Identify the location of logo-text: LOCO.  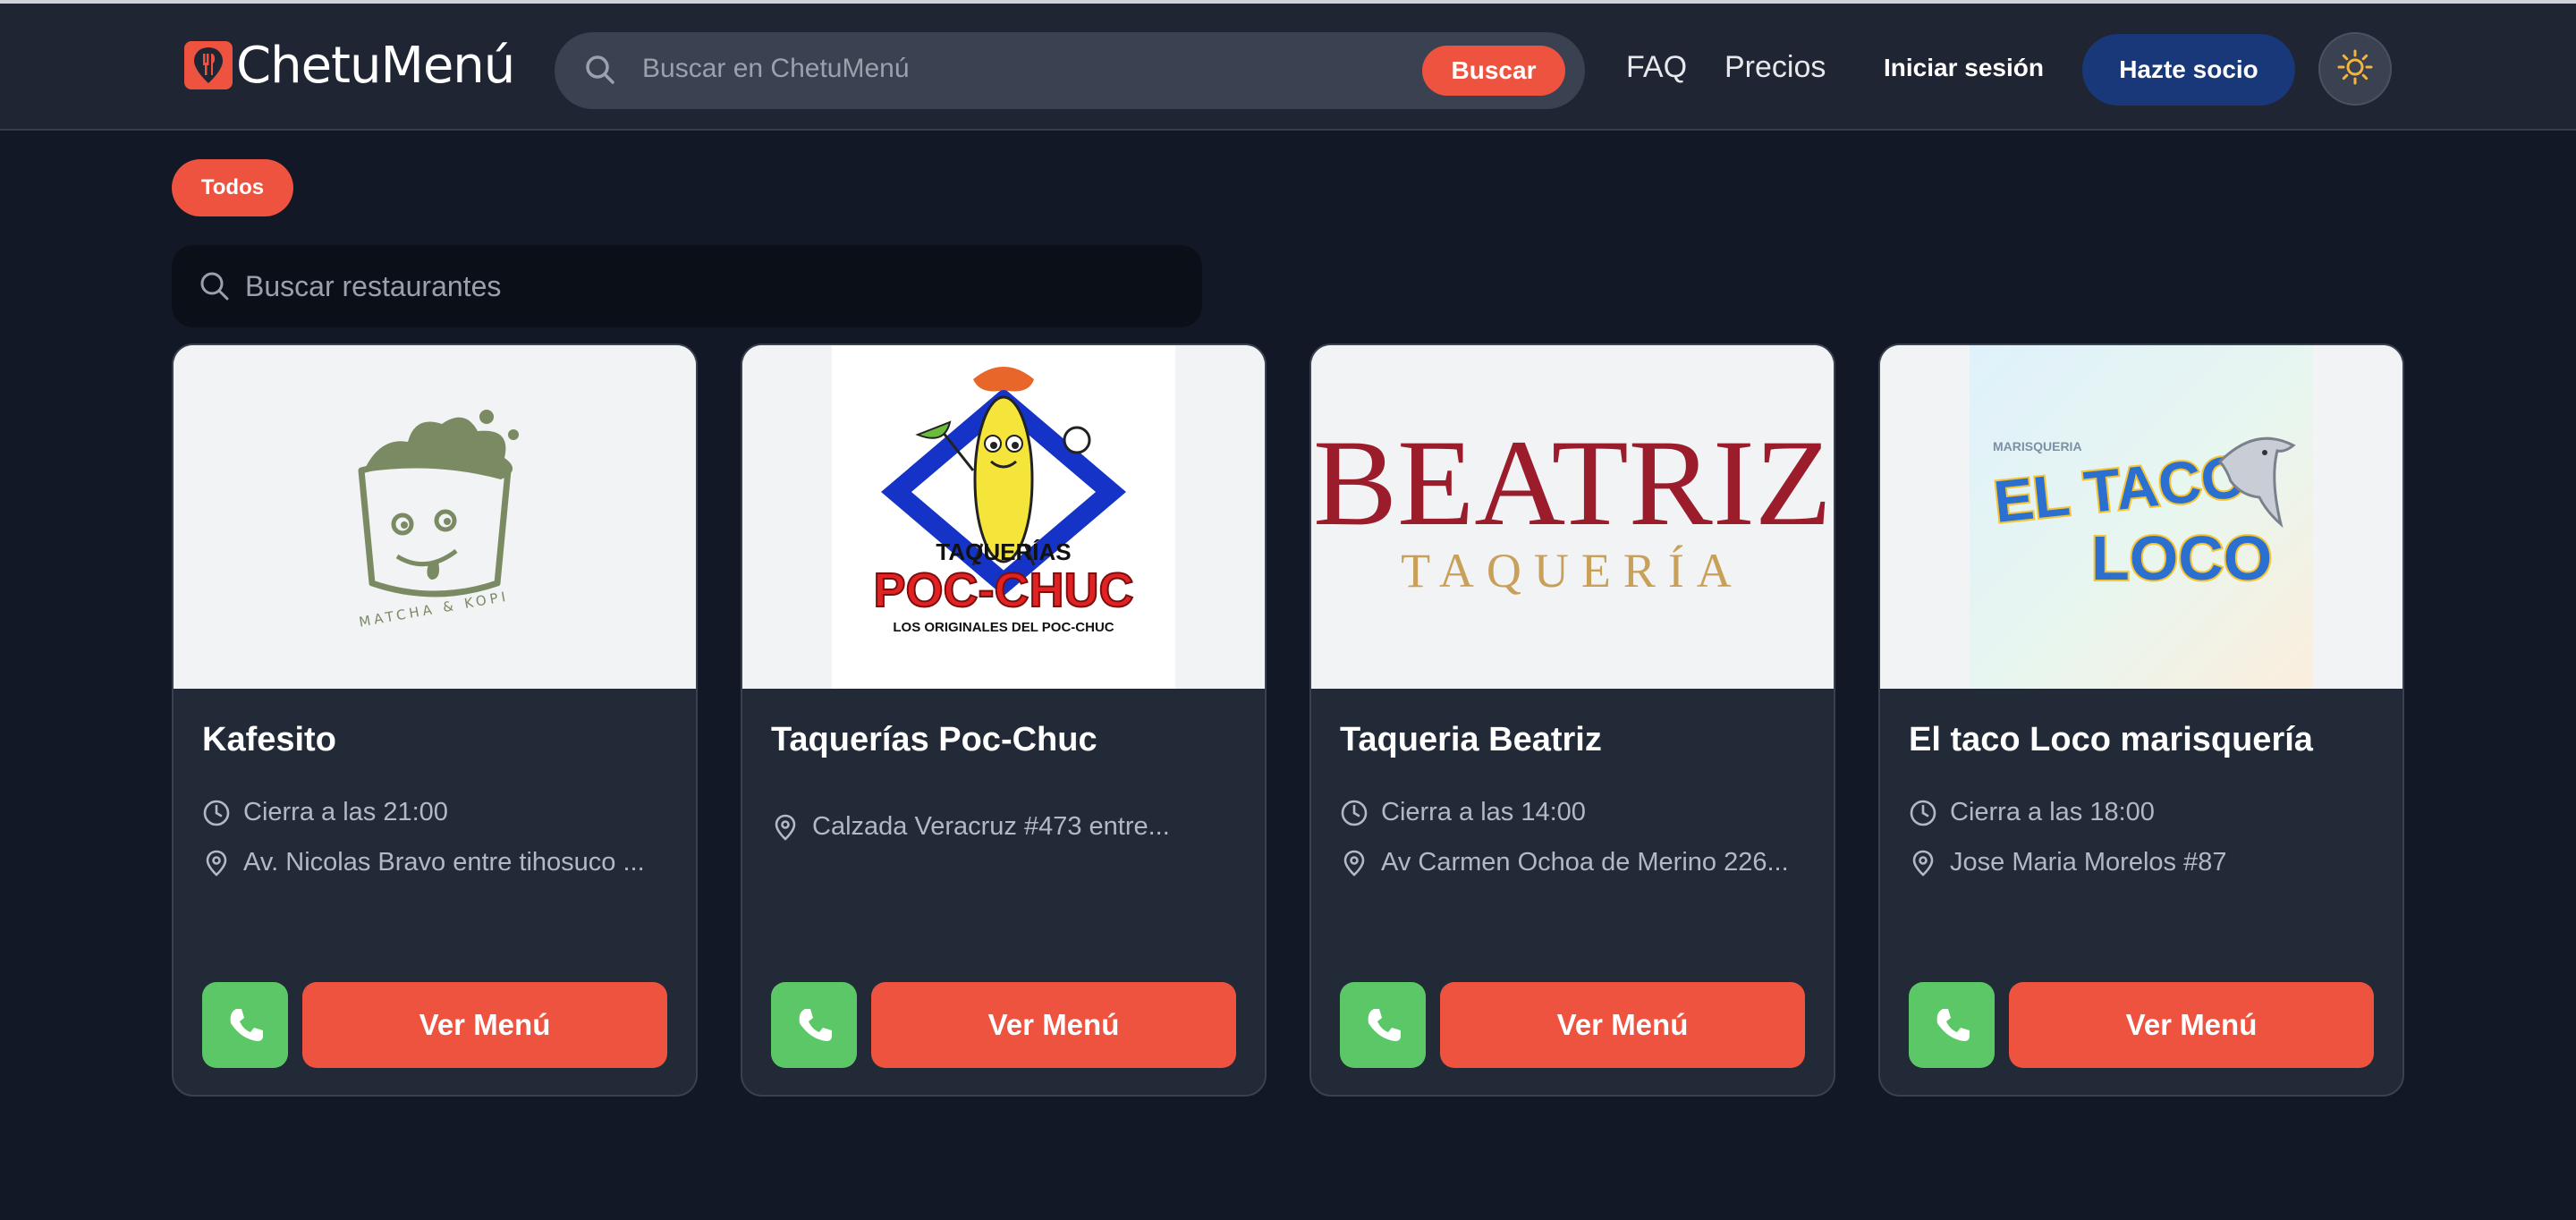
(2181, 558).